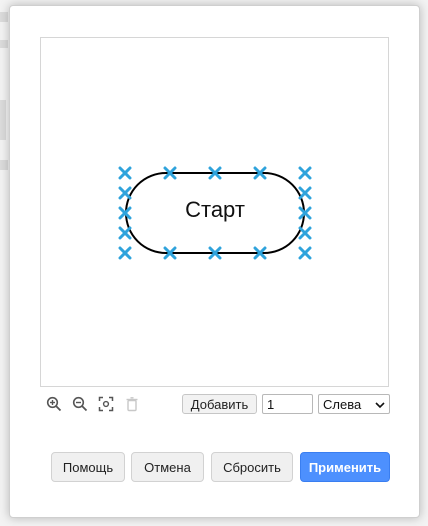  Describe the element at coordinates (80, 404) in the screenshot. I see `zoom-out-icon` at that location.